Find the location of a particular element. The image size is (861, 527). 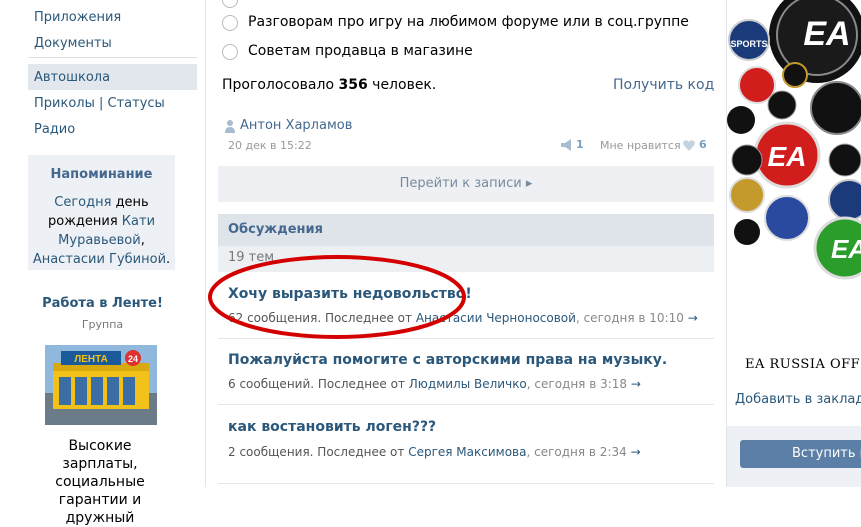

topic-count-2: 6 сообщений. Последнее от is located at coordinates (318, 384).